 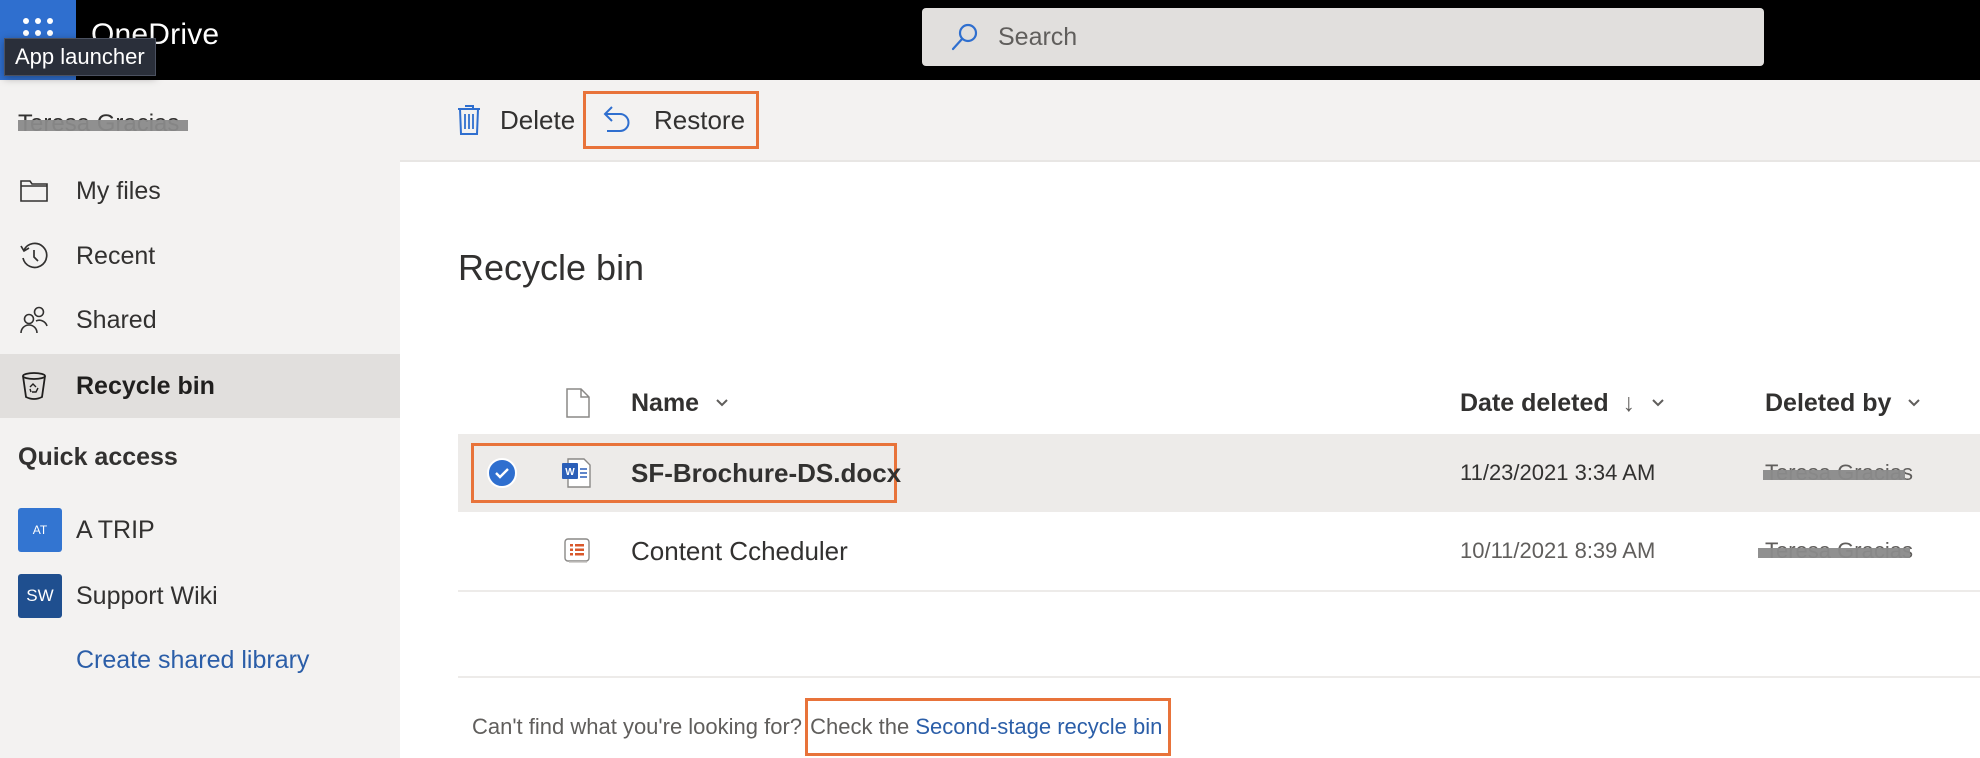 What do you see at coordinates (147, 595) in the screenshot?
I see `quick-access-label: Support Wiki` at bounding box center [147, 595].